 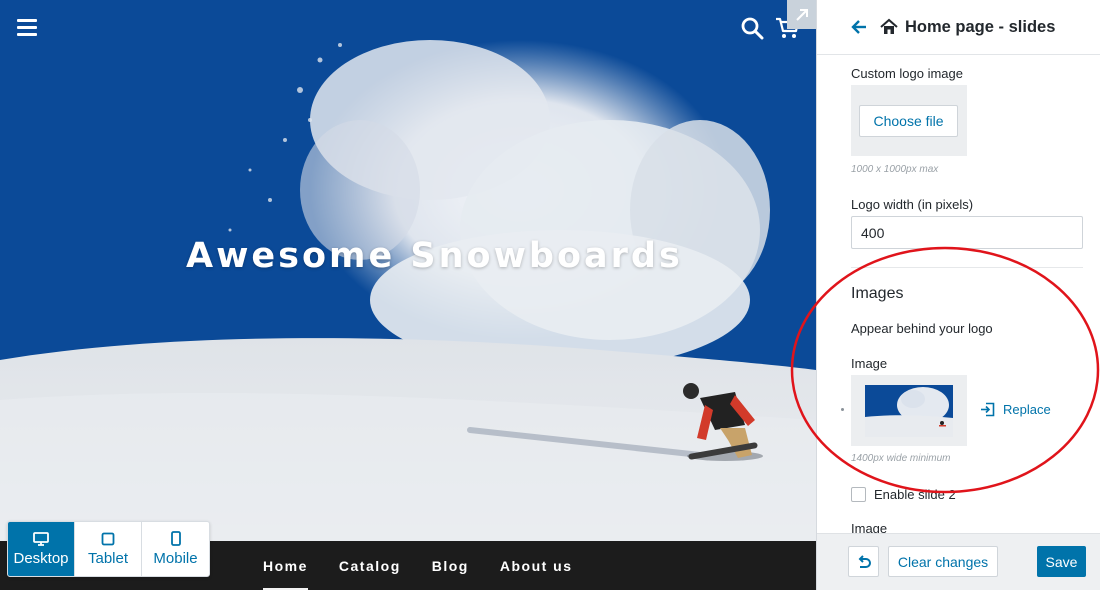 What do you see at coordinates (858, 494) in the screenshot?
I see `enable-slide-2-checkbox` at bounding box center [858, 494].